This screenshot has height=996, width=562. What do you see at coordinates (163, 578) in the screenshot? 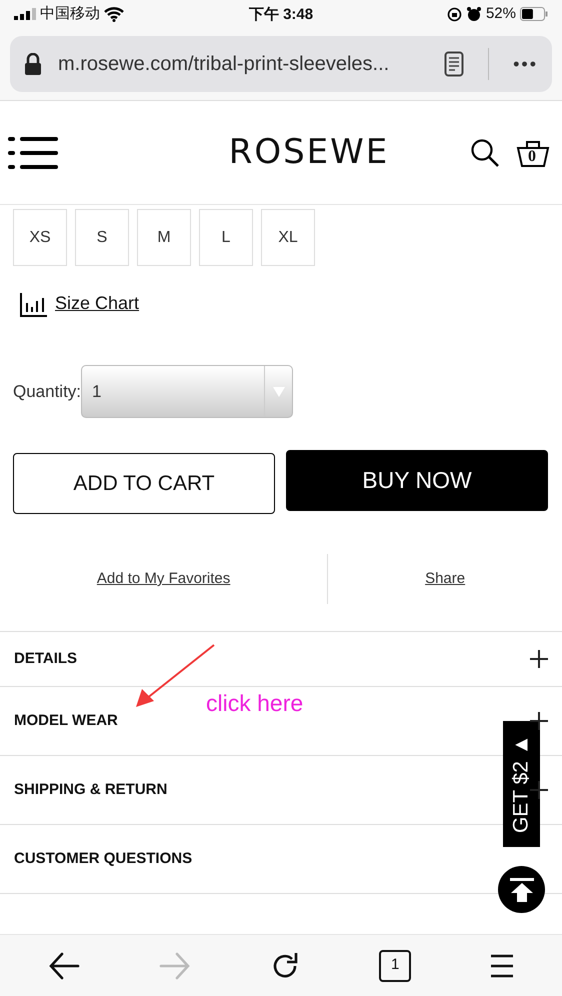
I see `favorites-link: Add to My Favorites` at bounding box center [163, 578].